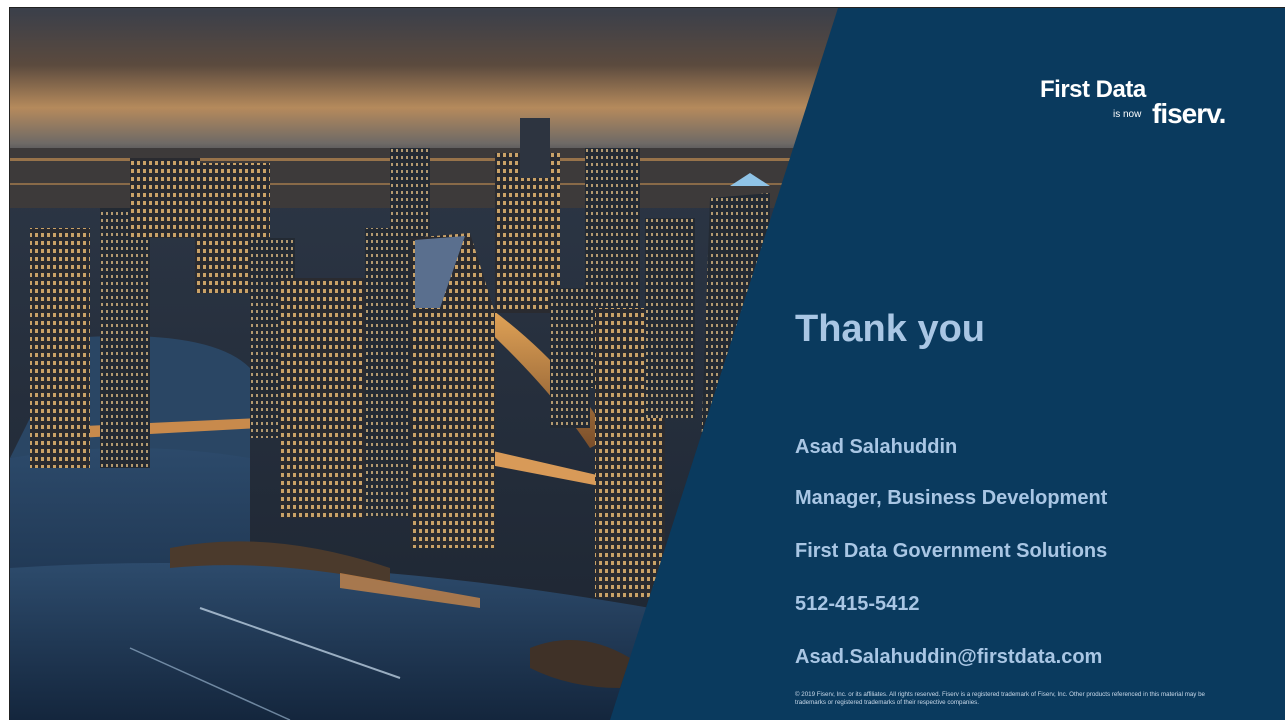 The height and width of the screenshot is (720, 1285). I want to click on contact-role: Manager, Business Development, so click(951, 498).